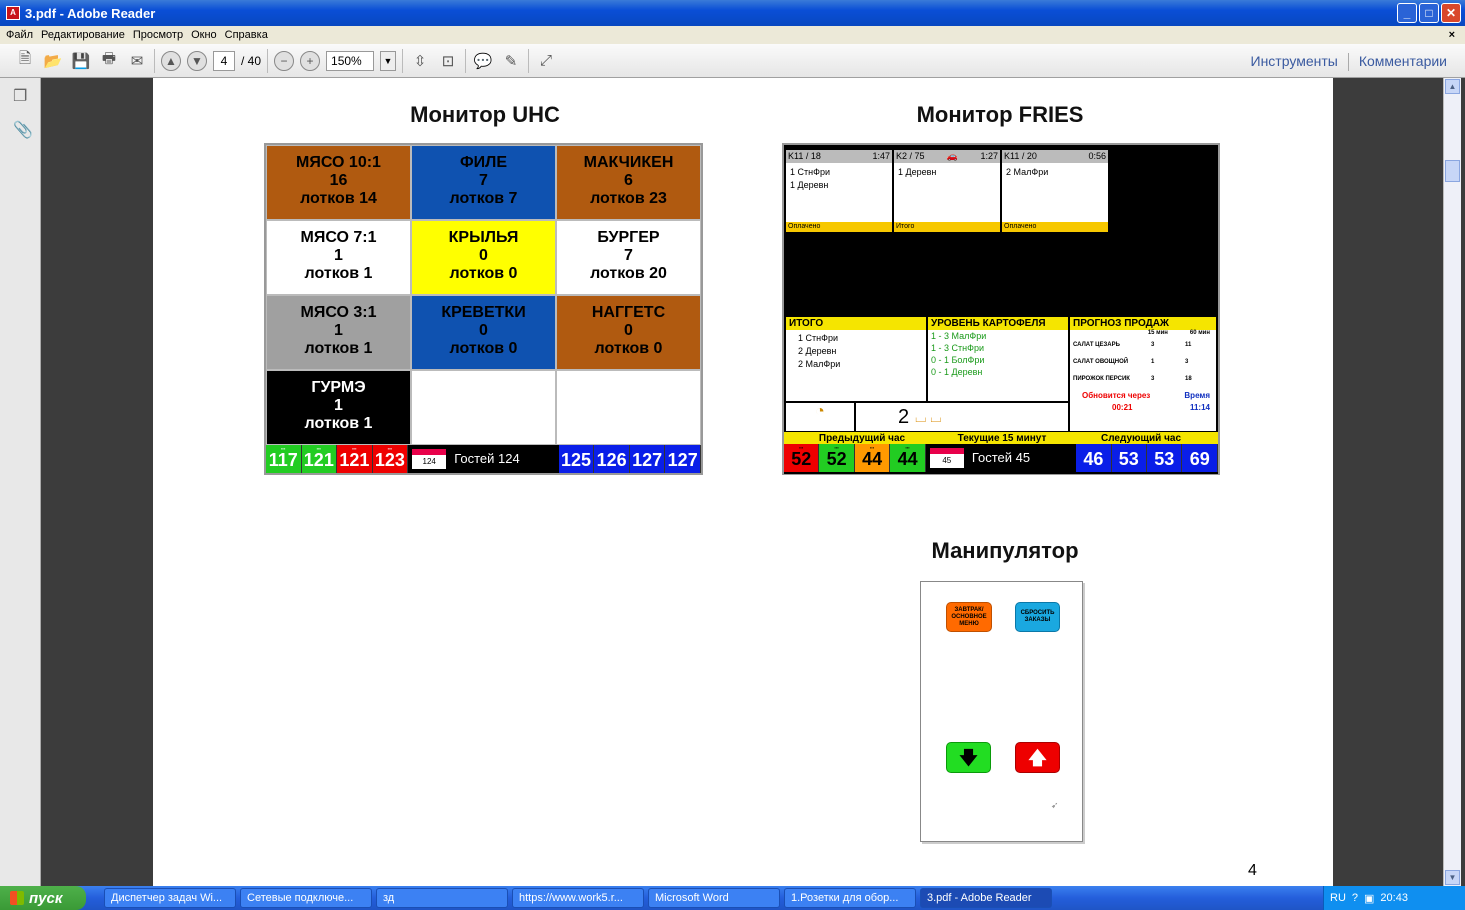  What do you see at coordinates (338, 237) in the screenshot?
I see `product-cell-line: МЯСО 7:1` at bounding box center [338, 237].